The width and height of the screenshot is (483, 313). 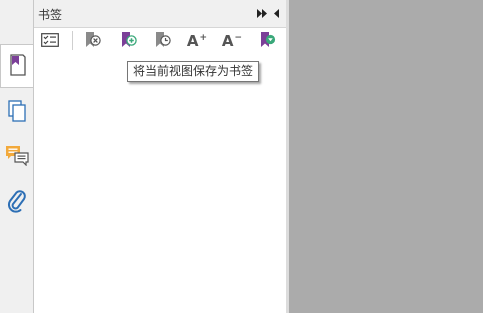 I want to click on save-view-bookmark-button, so click(x=163, y=41).